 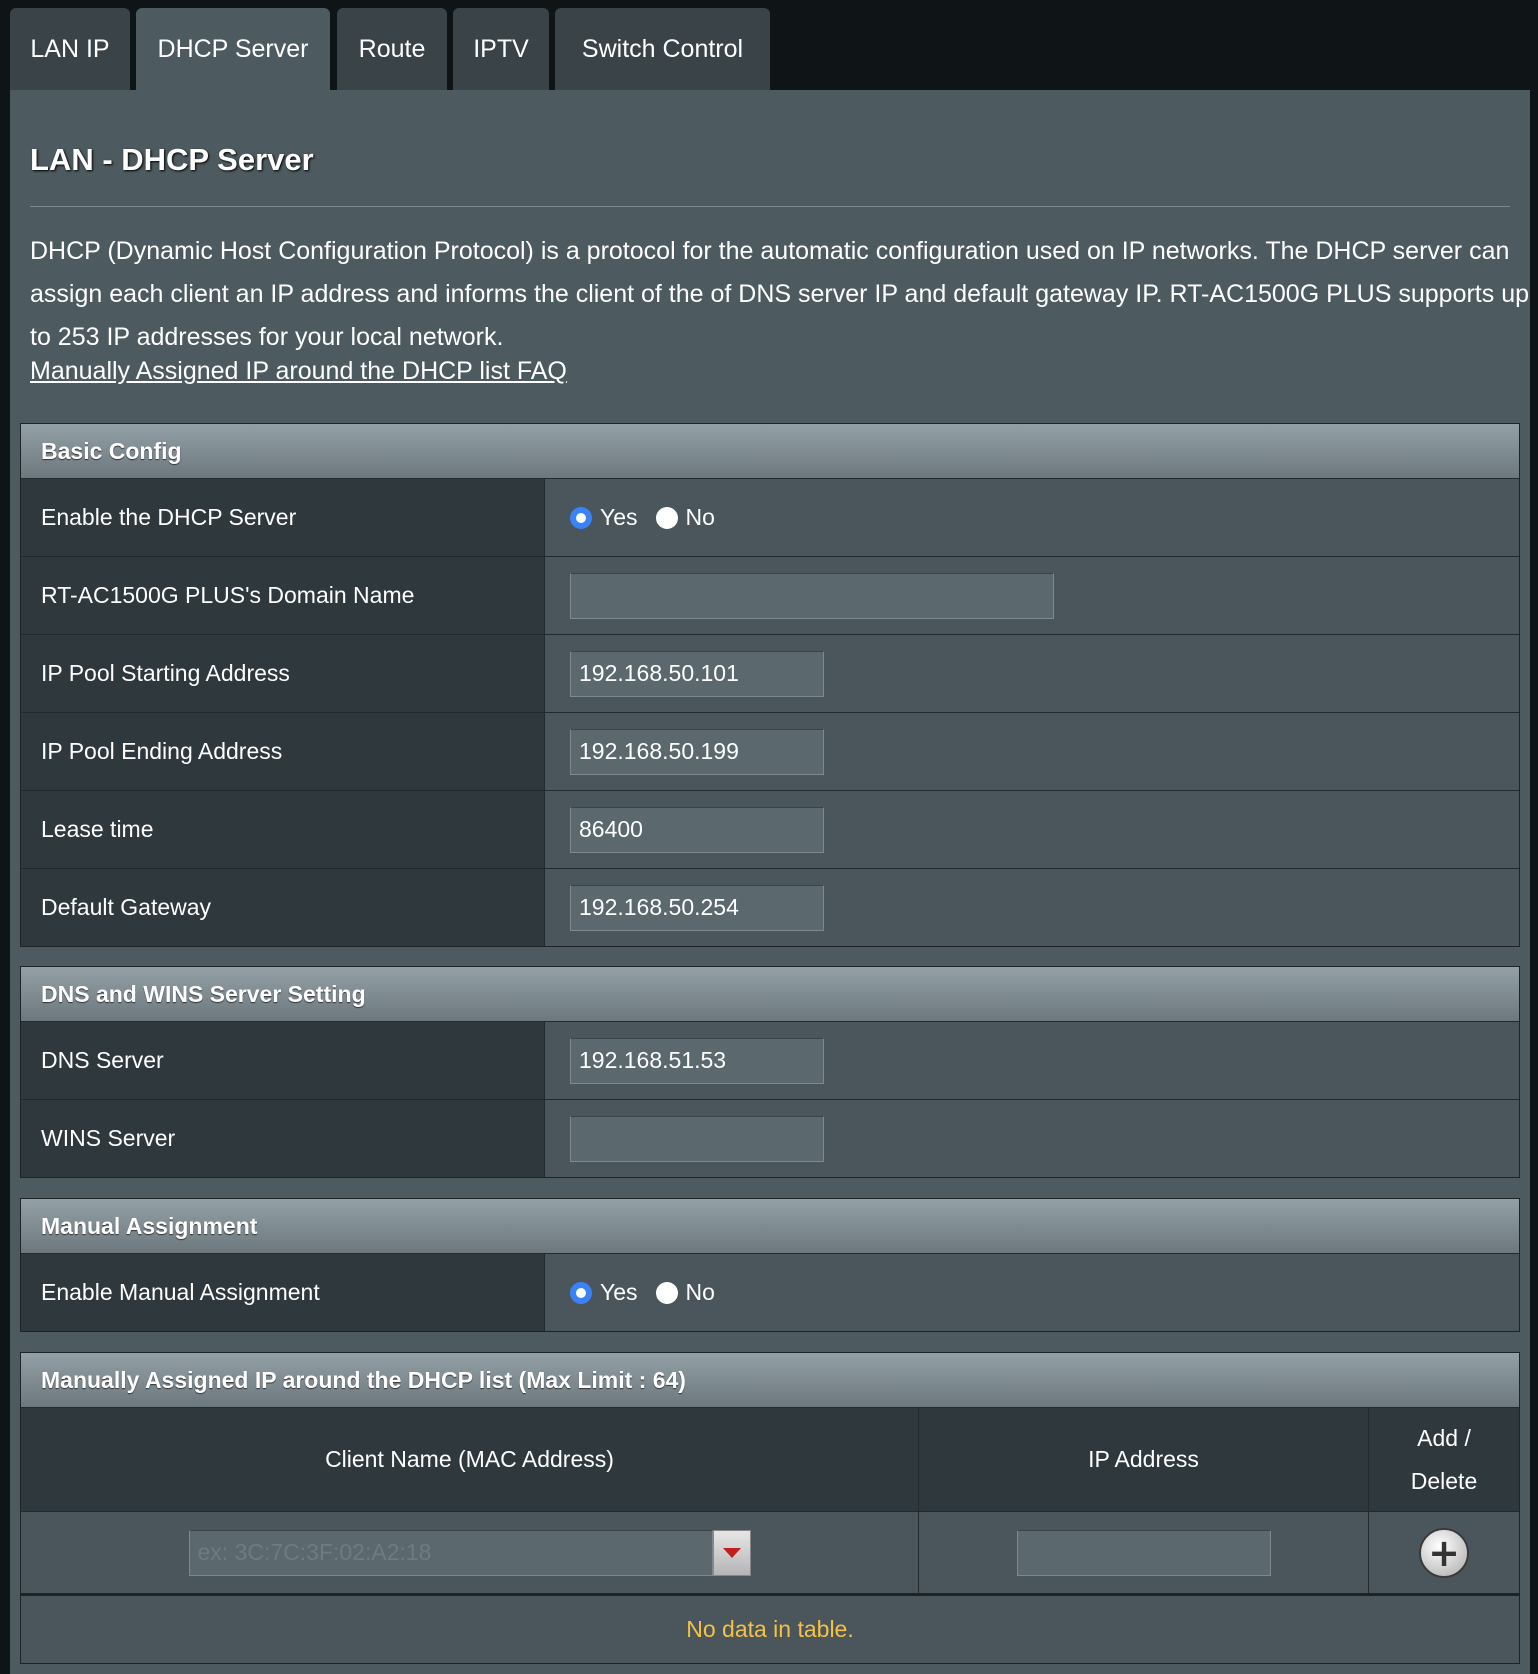 I want to click on enable-manual-no-label: No, so click(x=700, y=1292).